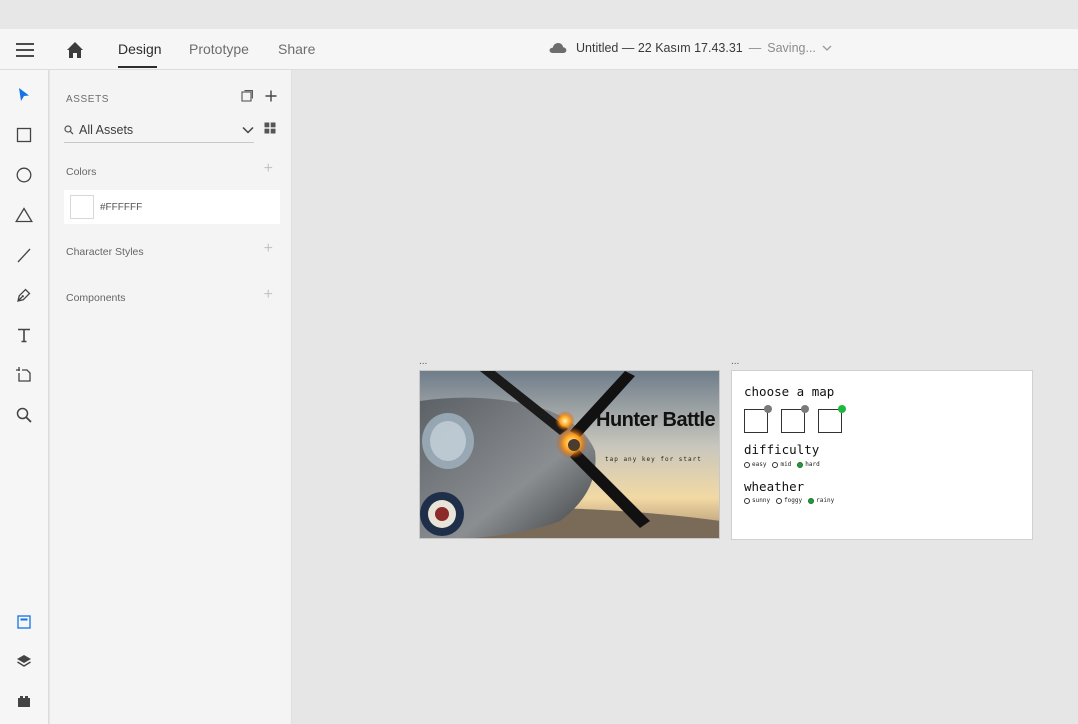 This screenshot has width=1078, height=724. I want to click on add-component-icon: +, so click(268, 295).